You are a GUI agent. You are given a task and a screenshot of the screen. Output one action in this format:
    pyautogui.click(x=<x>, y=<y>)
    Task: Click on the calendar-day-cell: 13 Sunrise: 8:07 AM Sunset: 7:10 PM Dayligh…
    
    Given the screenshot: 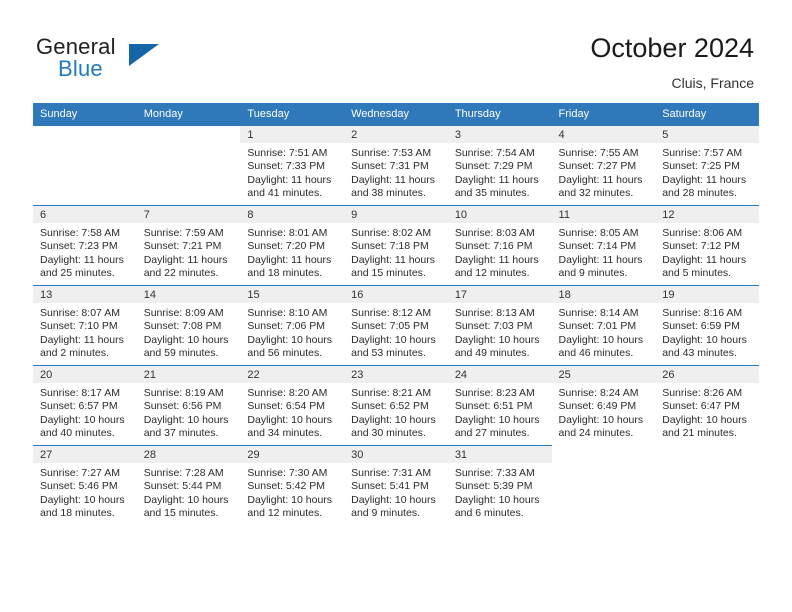 What is the action you would take?
    pyautogui.click(x=85, y=325)
    